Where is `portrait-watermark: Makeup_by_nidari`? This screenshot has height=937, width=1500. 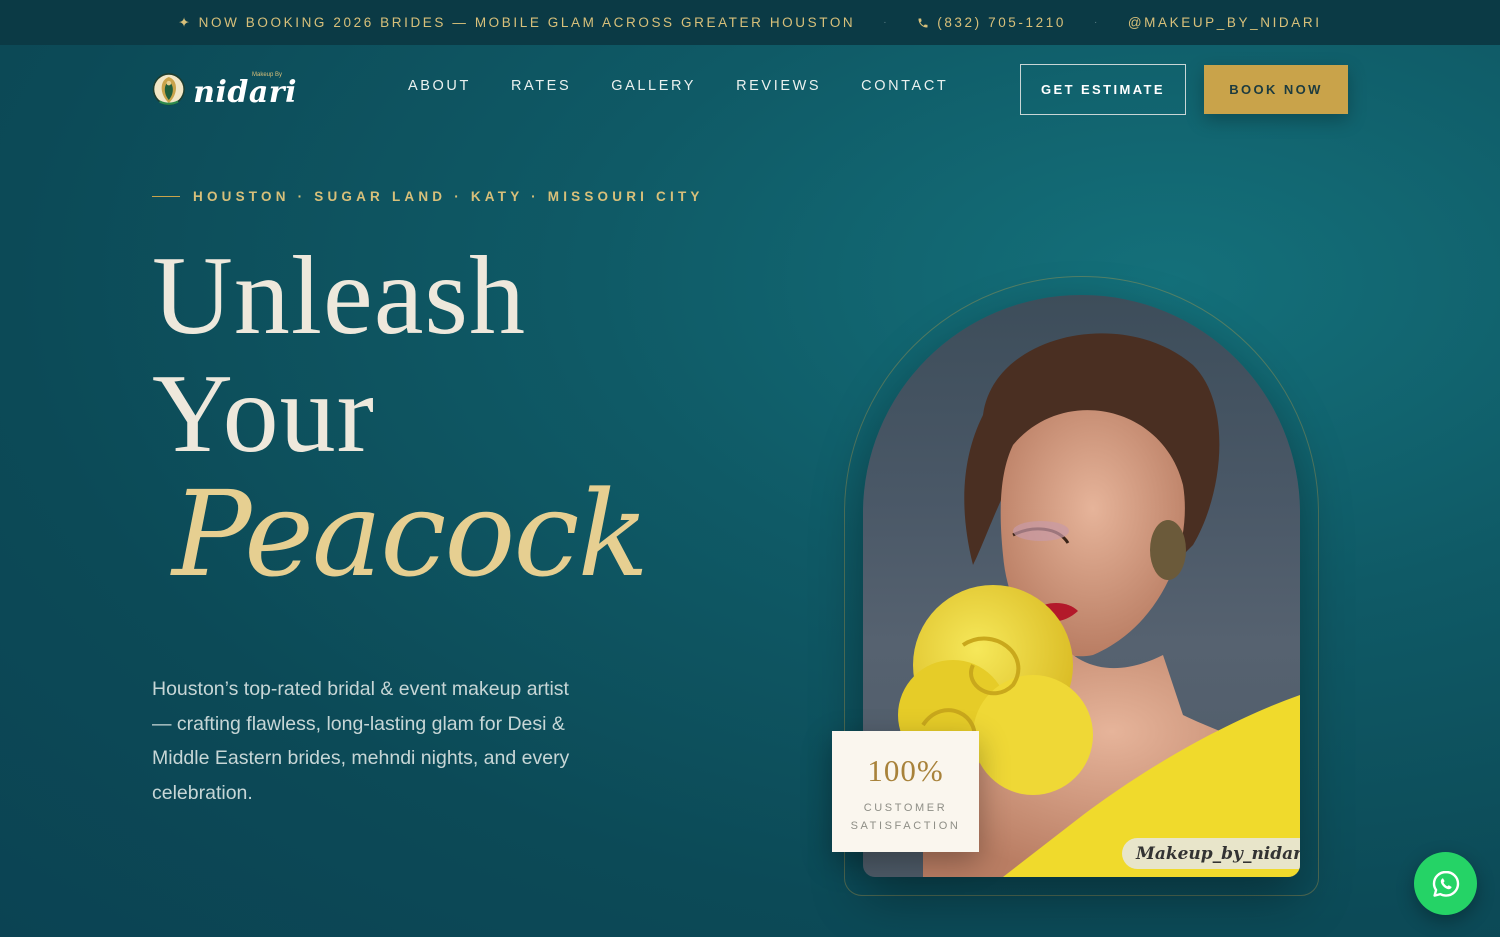
portrait-watermark: Makeup_by_nidari is located at coordinates (1211, 853).